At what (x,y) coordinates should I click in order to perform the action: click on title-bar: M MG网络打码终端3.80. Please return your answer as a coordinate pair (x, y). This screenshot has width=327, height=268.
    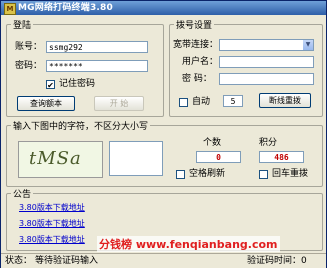
    Looking at the image, I should click on (163, 8).